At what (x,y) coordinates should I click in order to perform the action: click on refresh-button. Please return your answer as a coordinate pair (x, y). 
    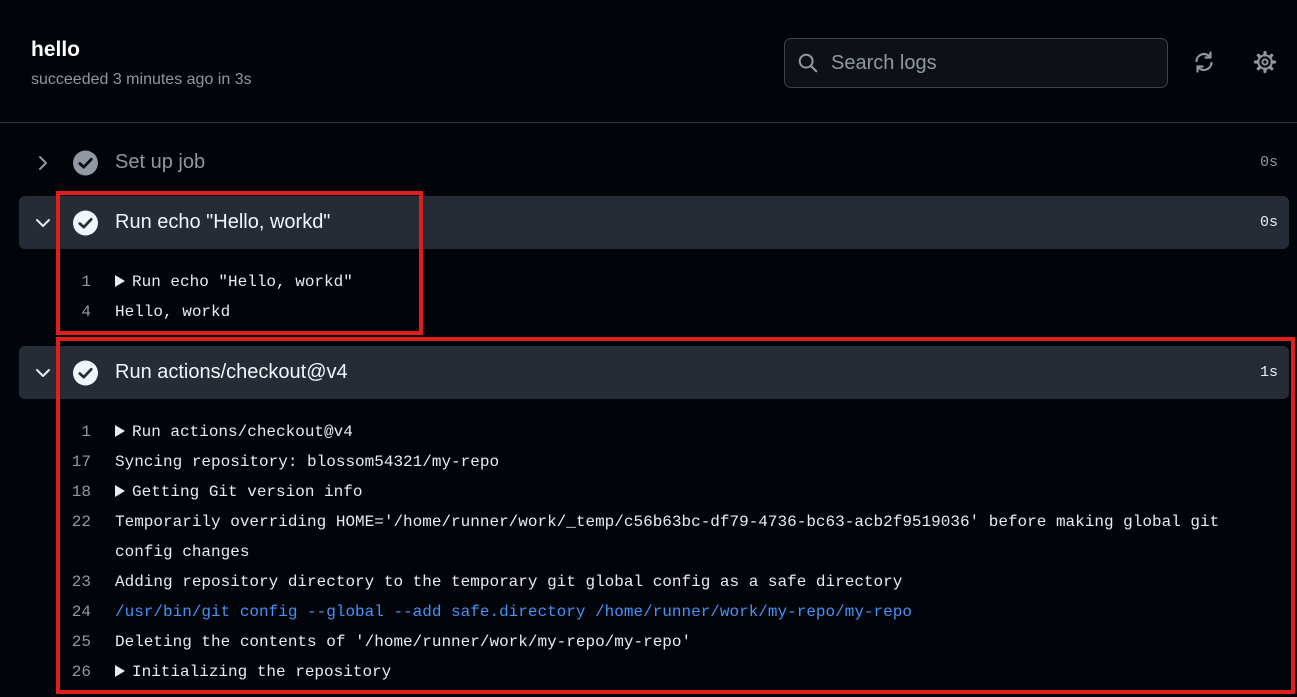
    Looking at the image, I should click on (1204, 62).